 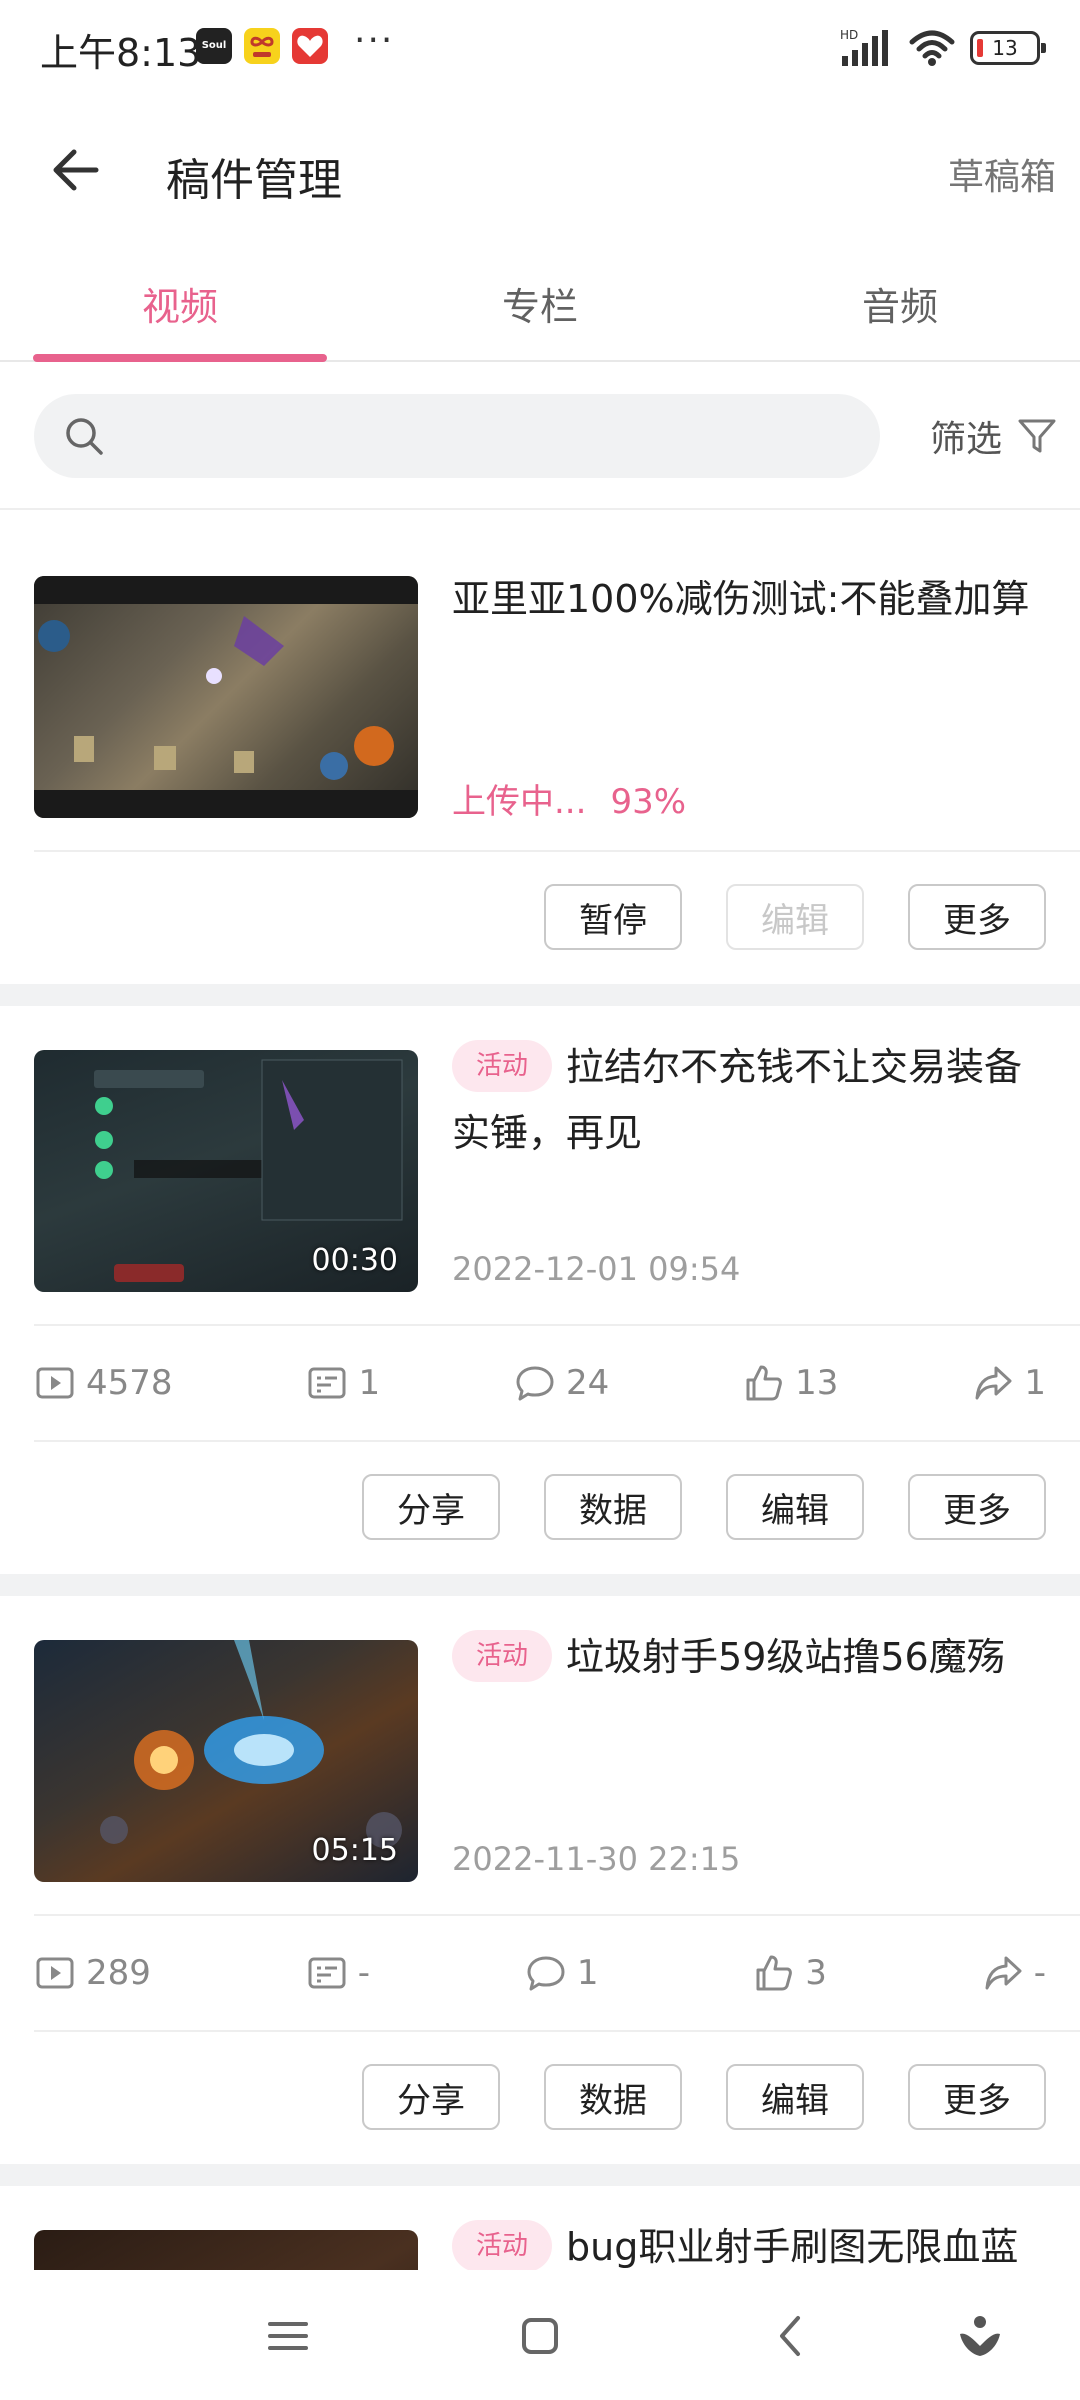 I want to click on tab-column: 专栏, so click(x=540, y=303).